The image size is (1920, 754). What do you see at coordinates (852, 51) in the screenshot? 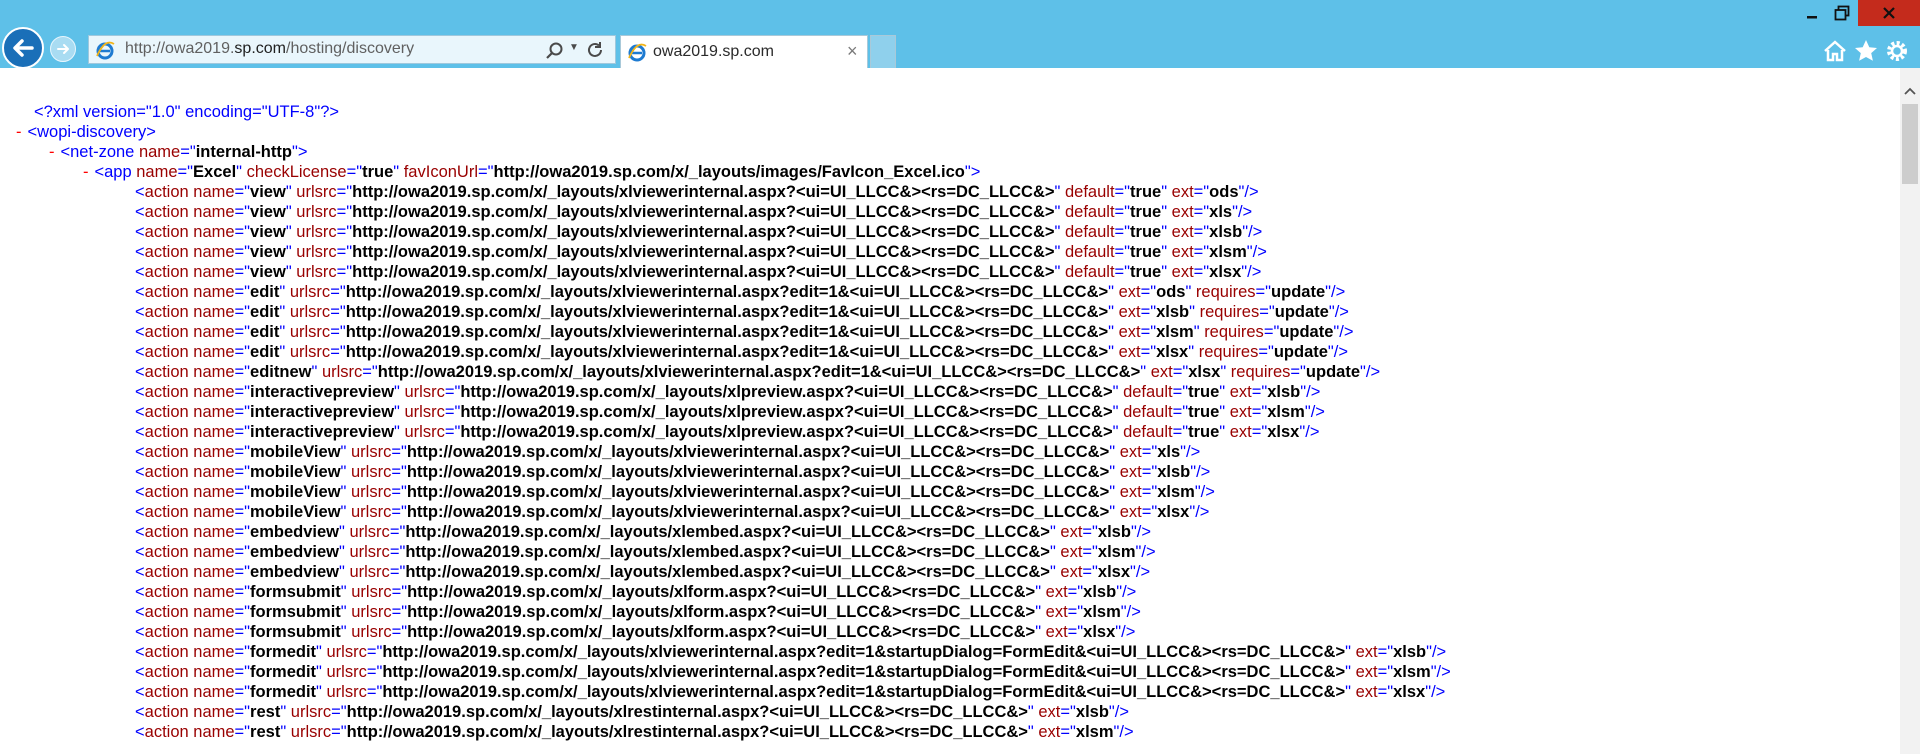
I see `tab-close-icon: ×` at bounding box center [852, 51].